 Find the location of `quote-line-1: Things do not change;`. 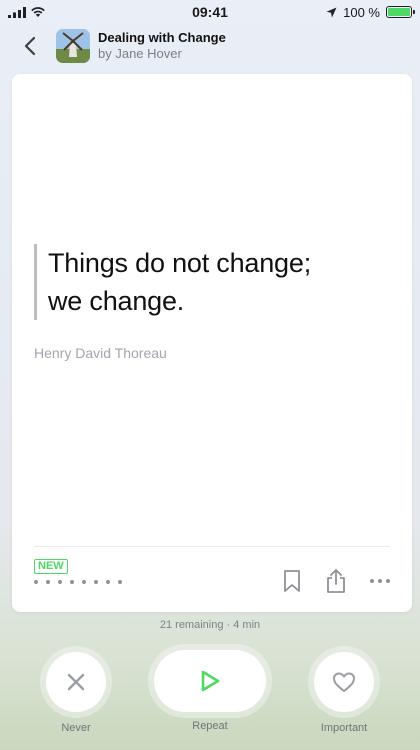

quote-line-1: Things do not change; is located at coordinates (179, 263).